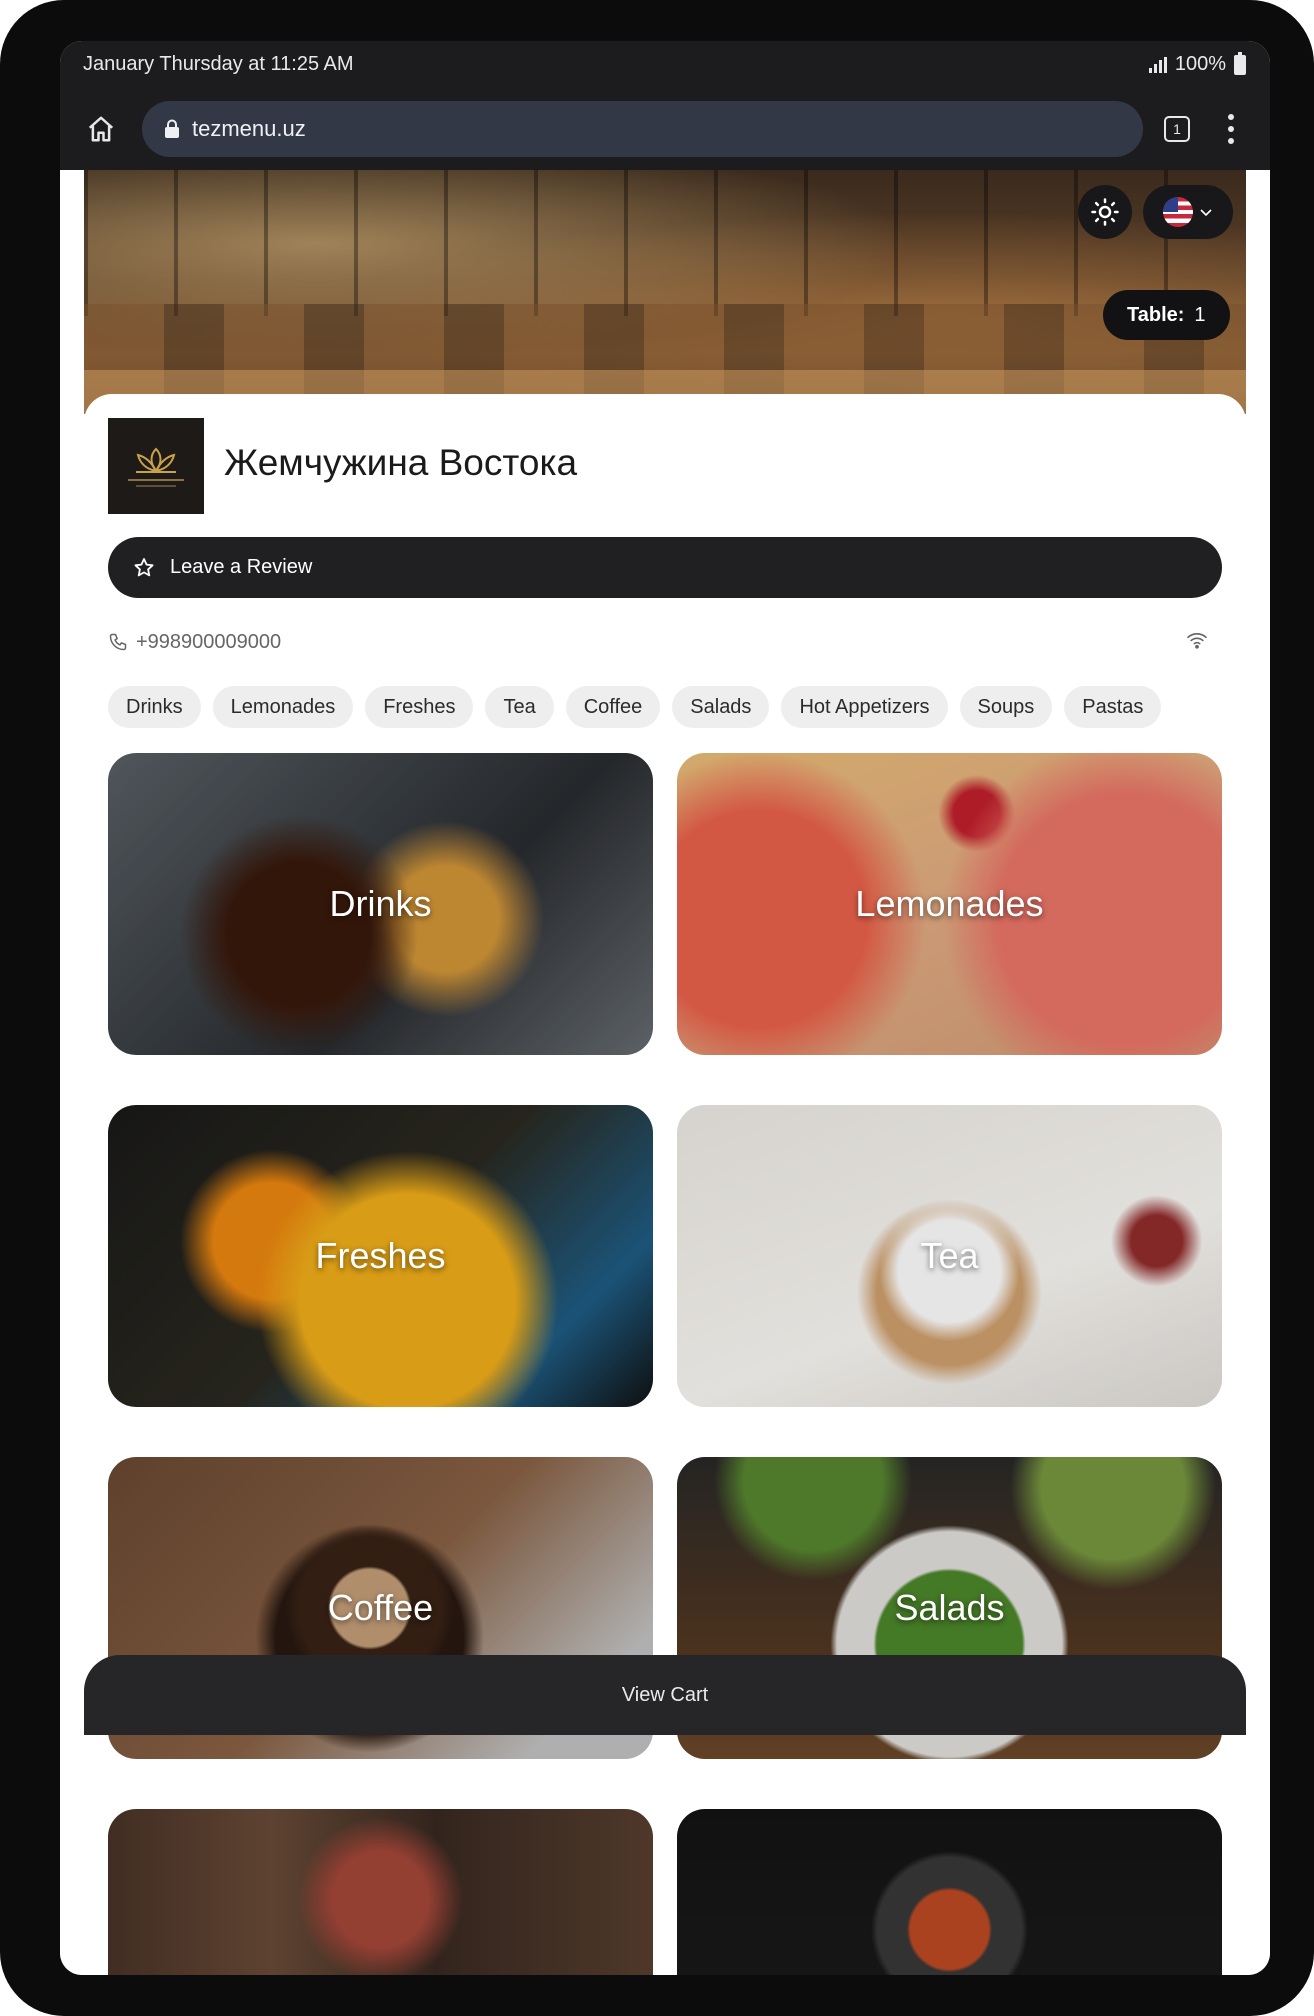 This screenshot has width=1314, height=2016. What do you see at coordinates (401, 462) in the screenshot?
I see `restaurant-name: Жемчужина Востока` at bounding box center [401, 462].